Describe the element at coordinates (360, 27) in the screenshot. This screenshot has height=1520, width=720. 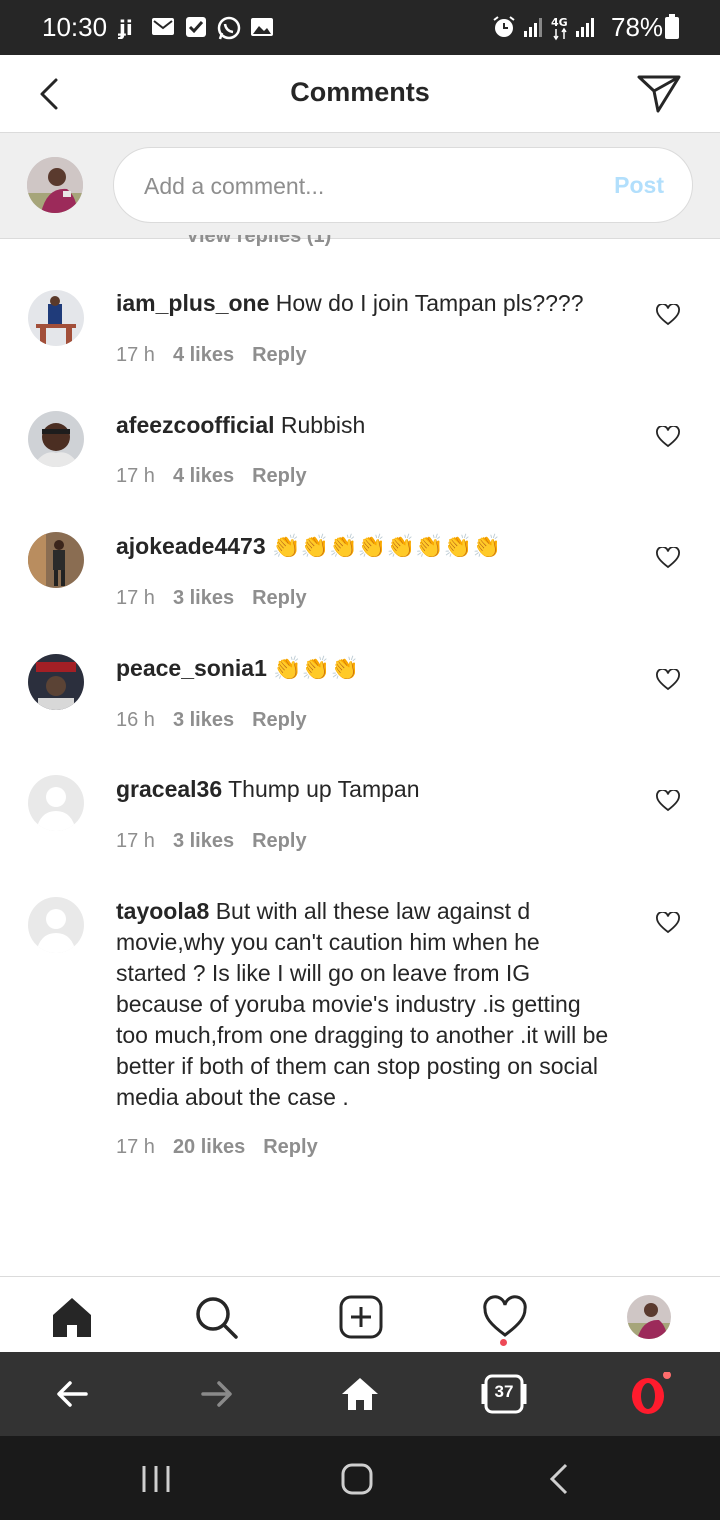
I see `status-bar: 10:30 ʝi 4G 78%` at that location.